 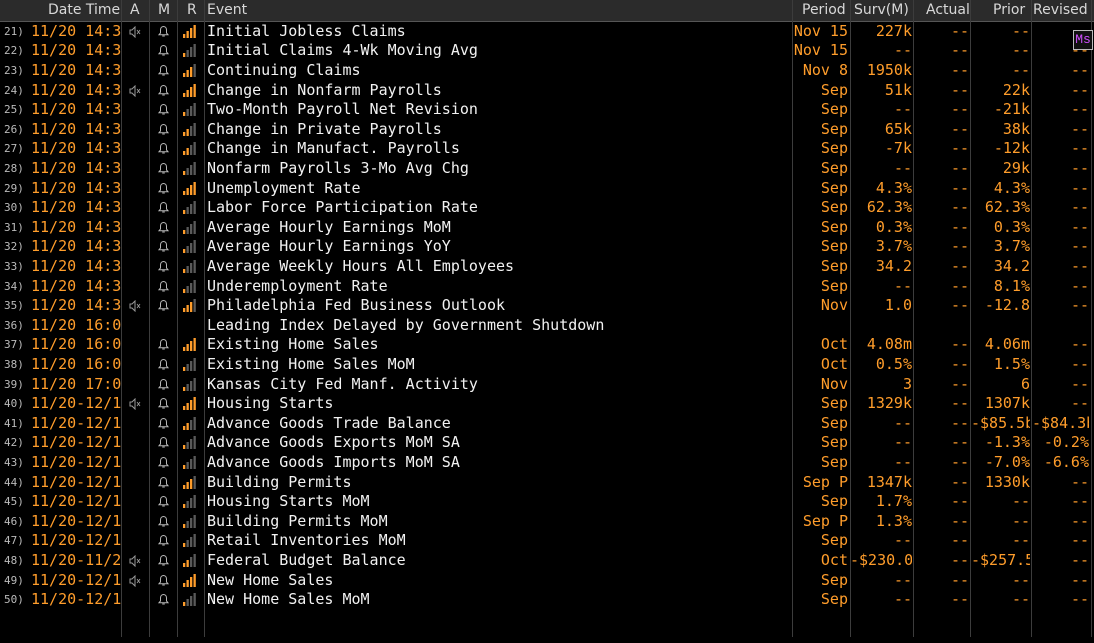 What do you see at coordinates (1083, 40) in the screenshot?
I see `ms-badge: Ms` at bounding box center [1083, 40].